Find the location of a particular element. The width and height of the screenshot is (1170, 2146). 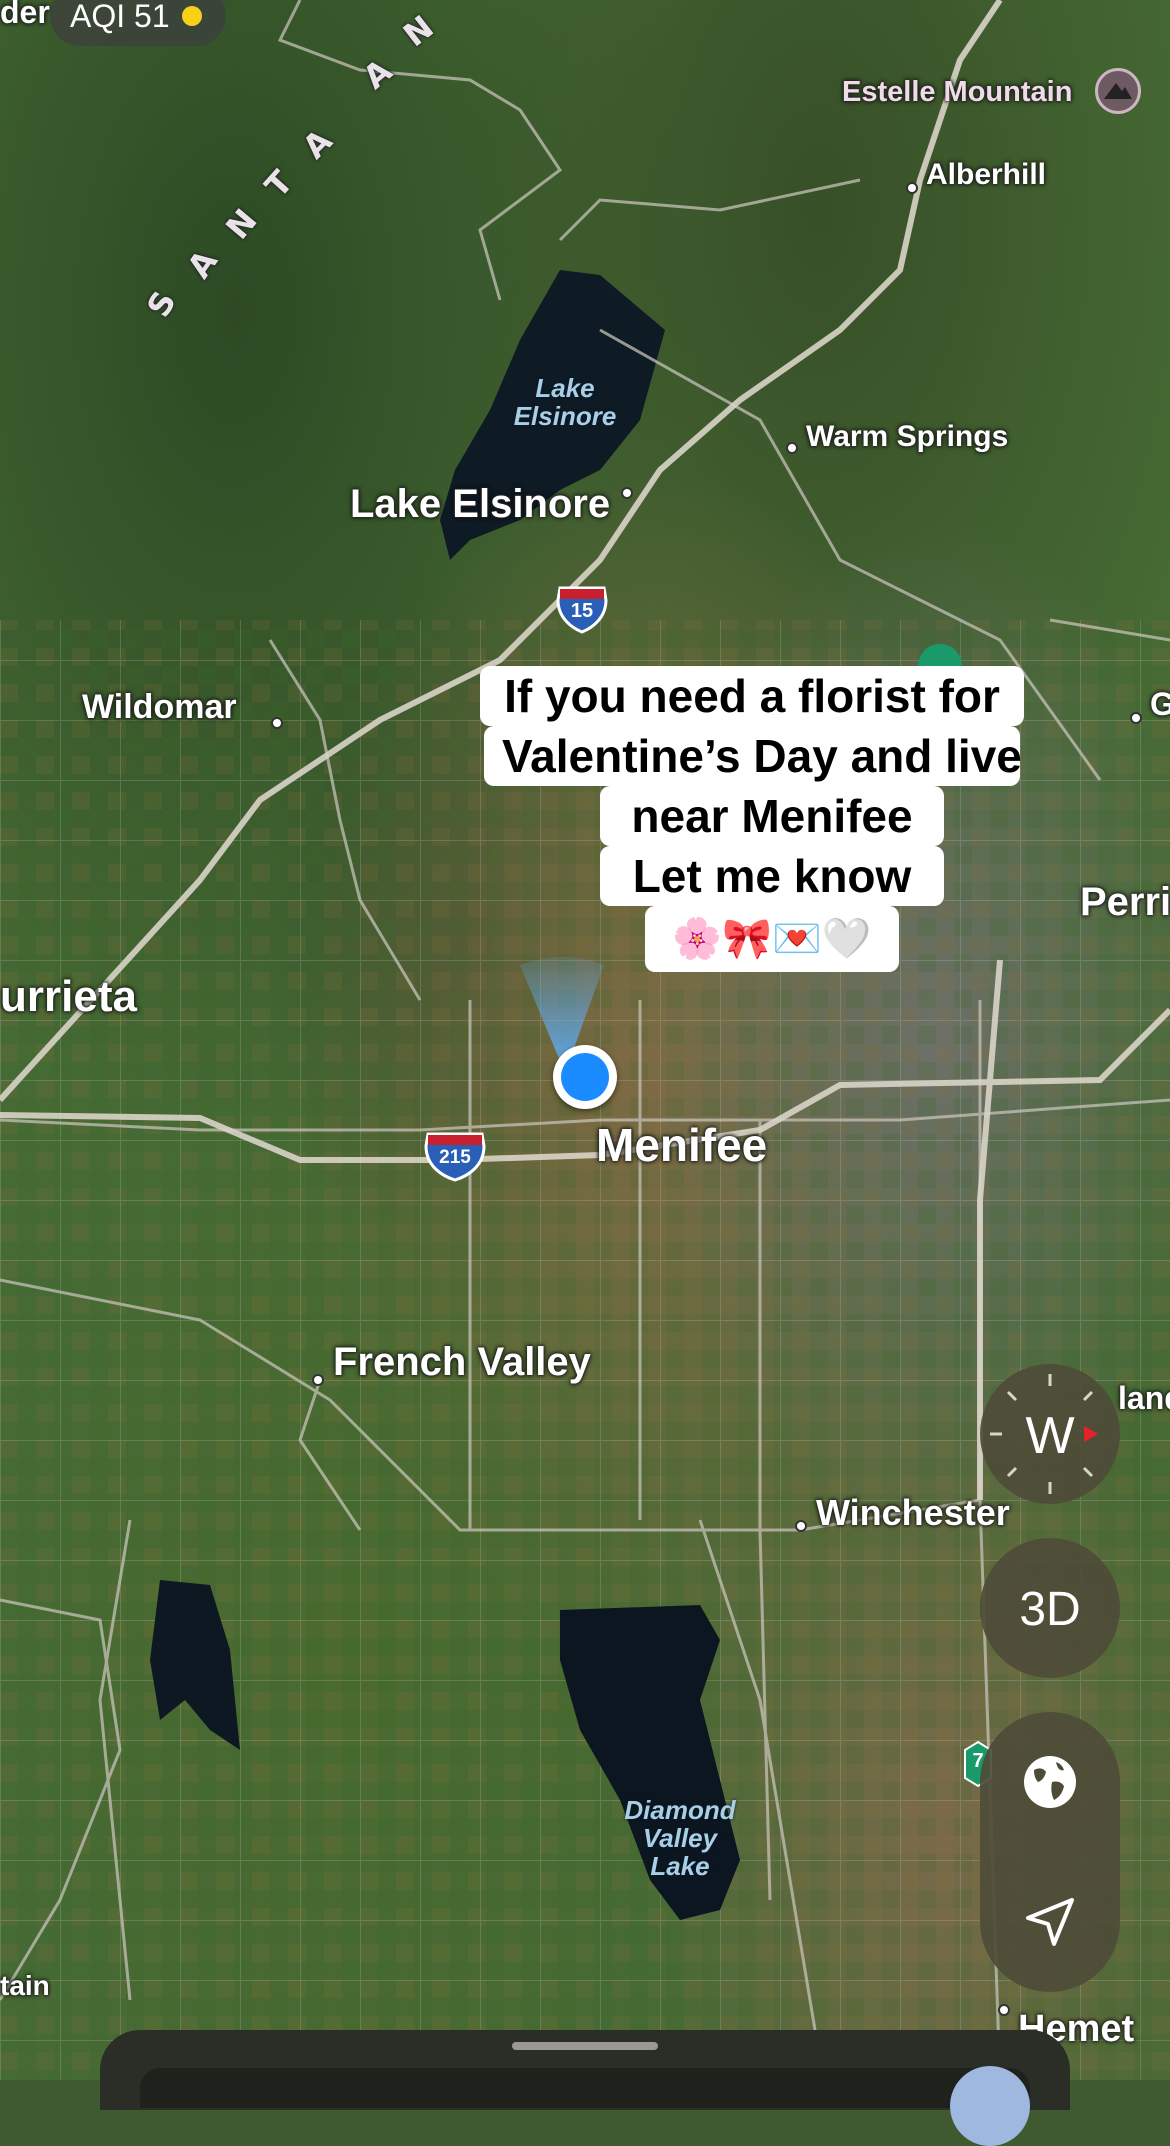

interstate-215-number: 215 is located at coordinates (455, 1157).